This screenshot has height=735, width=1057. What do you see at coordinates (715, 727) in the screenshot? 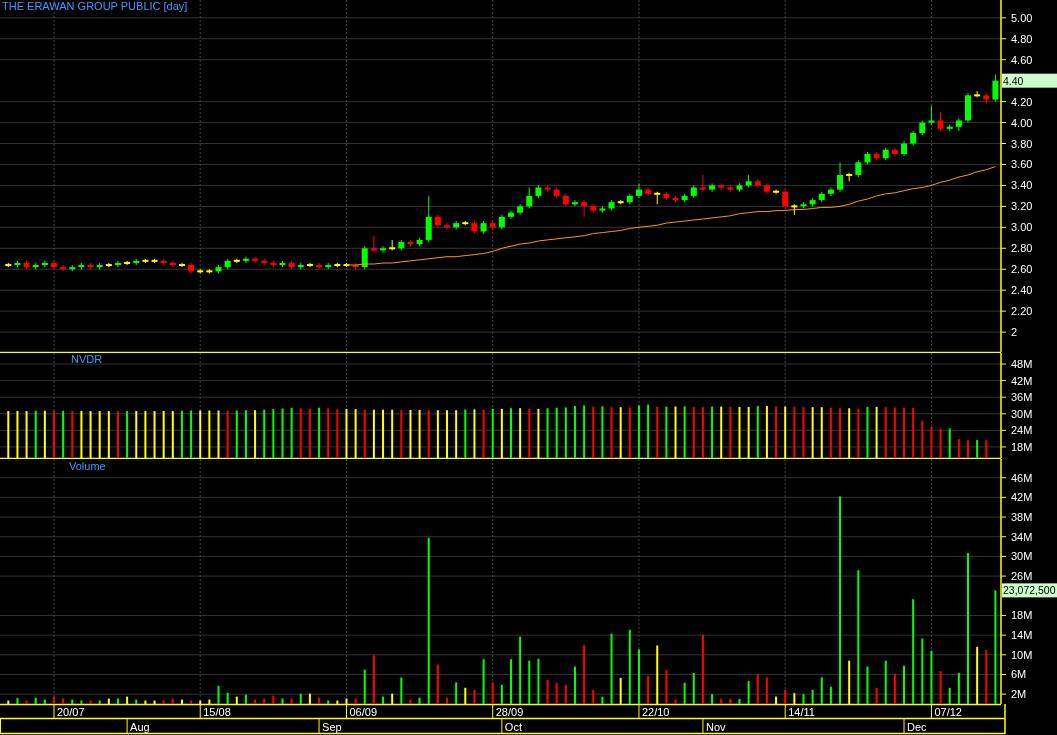
I see `month-label: Nov` at bounding box center [715, 727].